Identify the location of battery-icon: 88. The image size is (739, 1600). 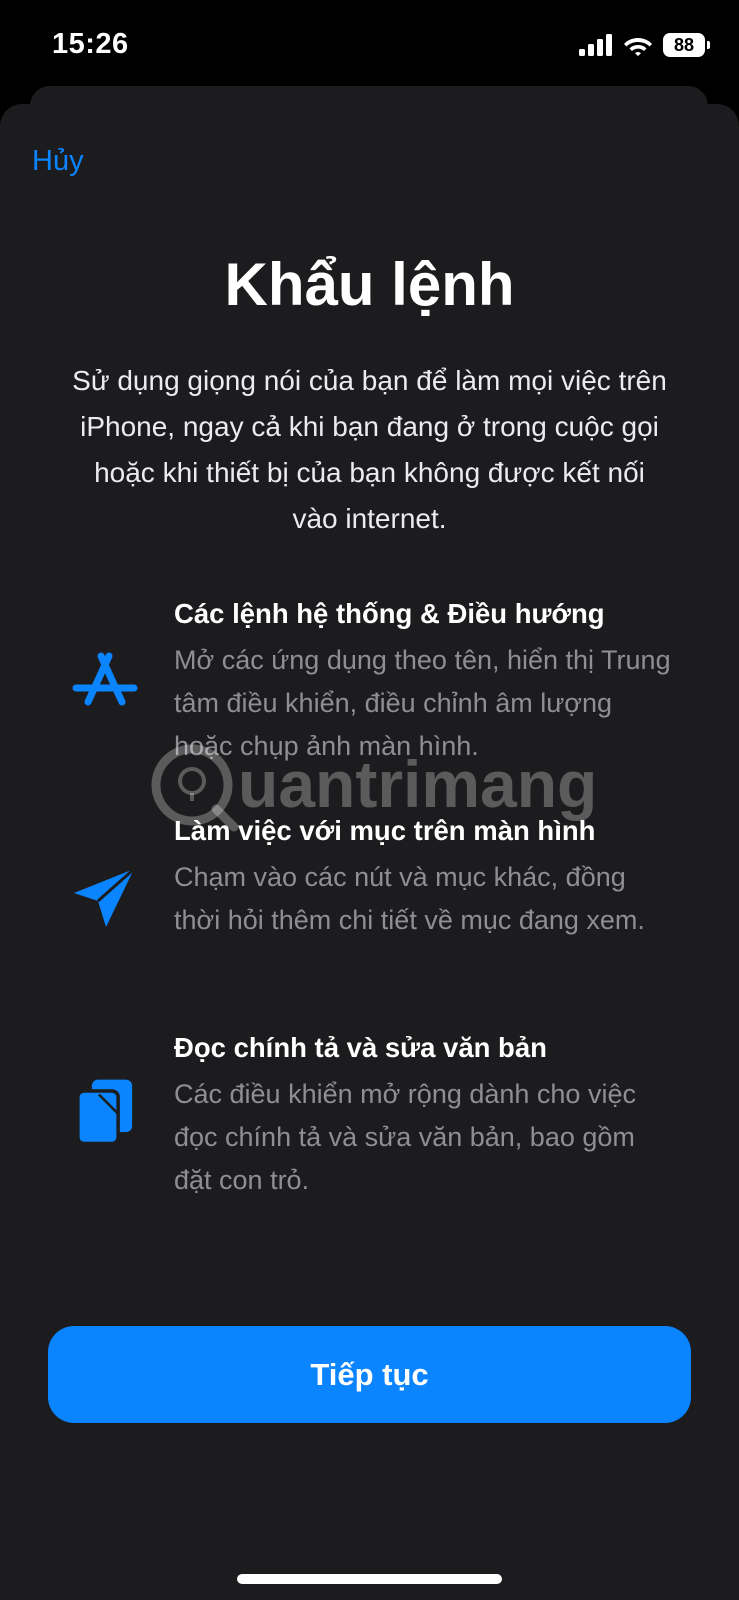
(686, 45).